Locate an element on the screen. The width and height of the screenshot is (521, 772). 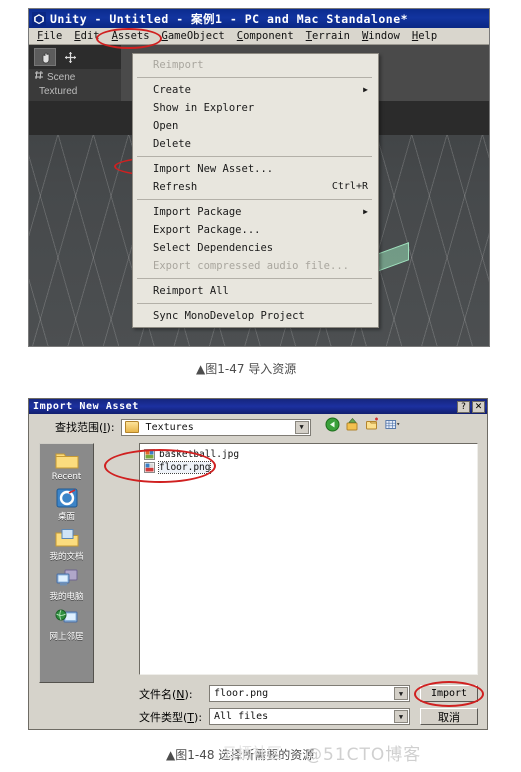
look-in-row: 查找范围(I): Textures ▼ is located at coordinates (258, 427).